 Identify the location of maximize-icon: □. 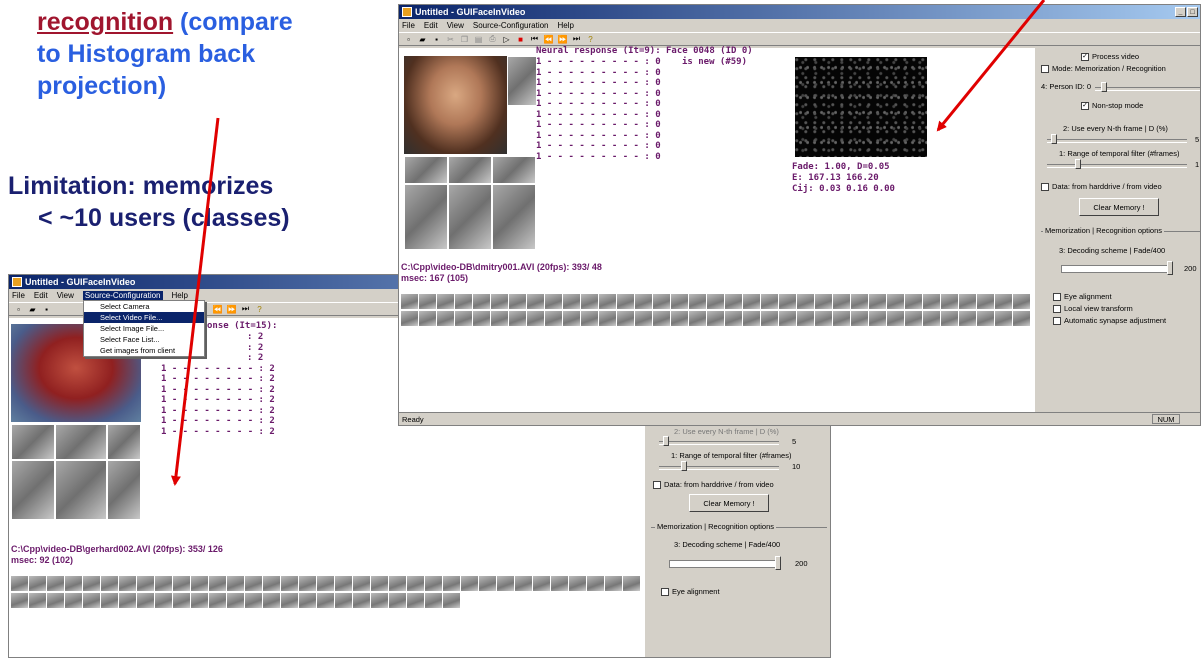
(1192, 12).